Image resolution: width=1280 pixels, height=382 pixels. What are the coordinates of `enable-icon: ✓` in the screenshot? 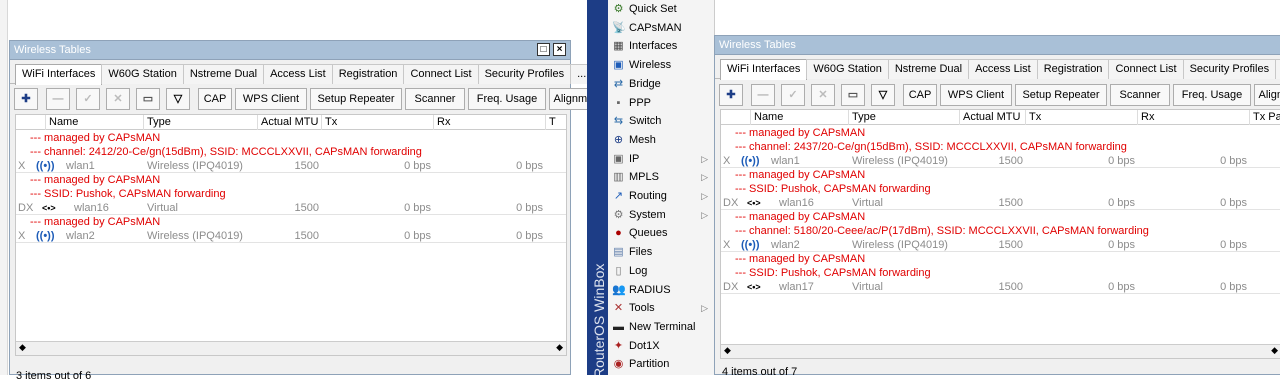 It's located at (793, 95).